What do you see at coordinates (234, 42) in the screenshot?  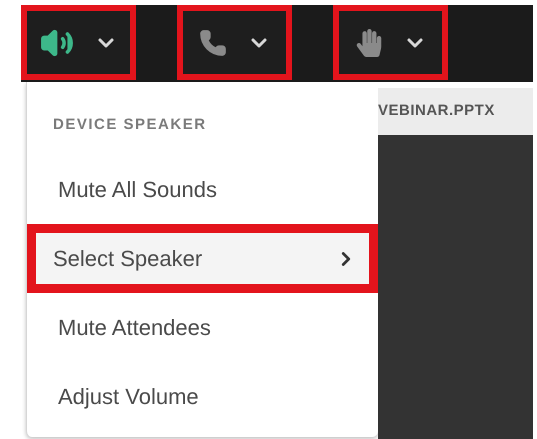 I see `phone-menu-button` at bounding box center [234, 42].